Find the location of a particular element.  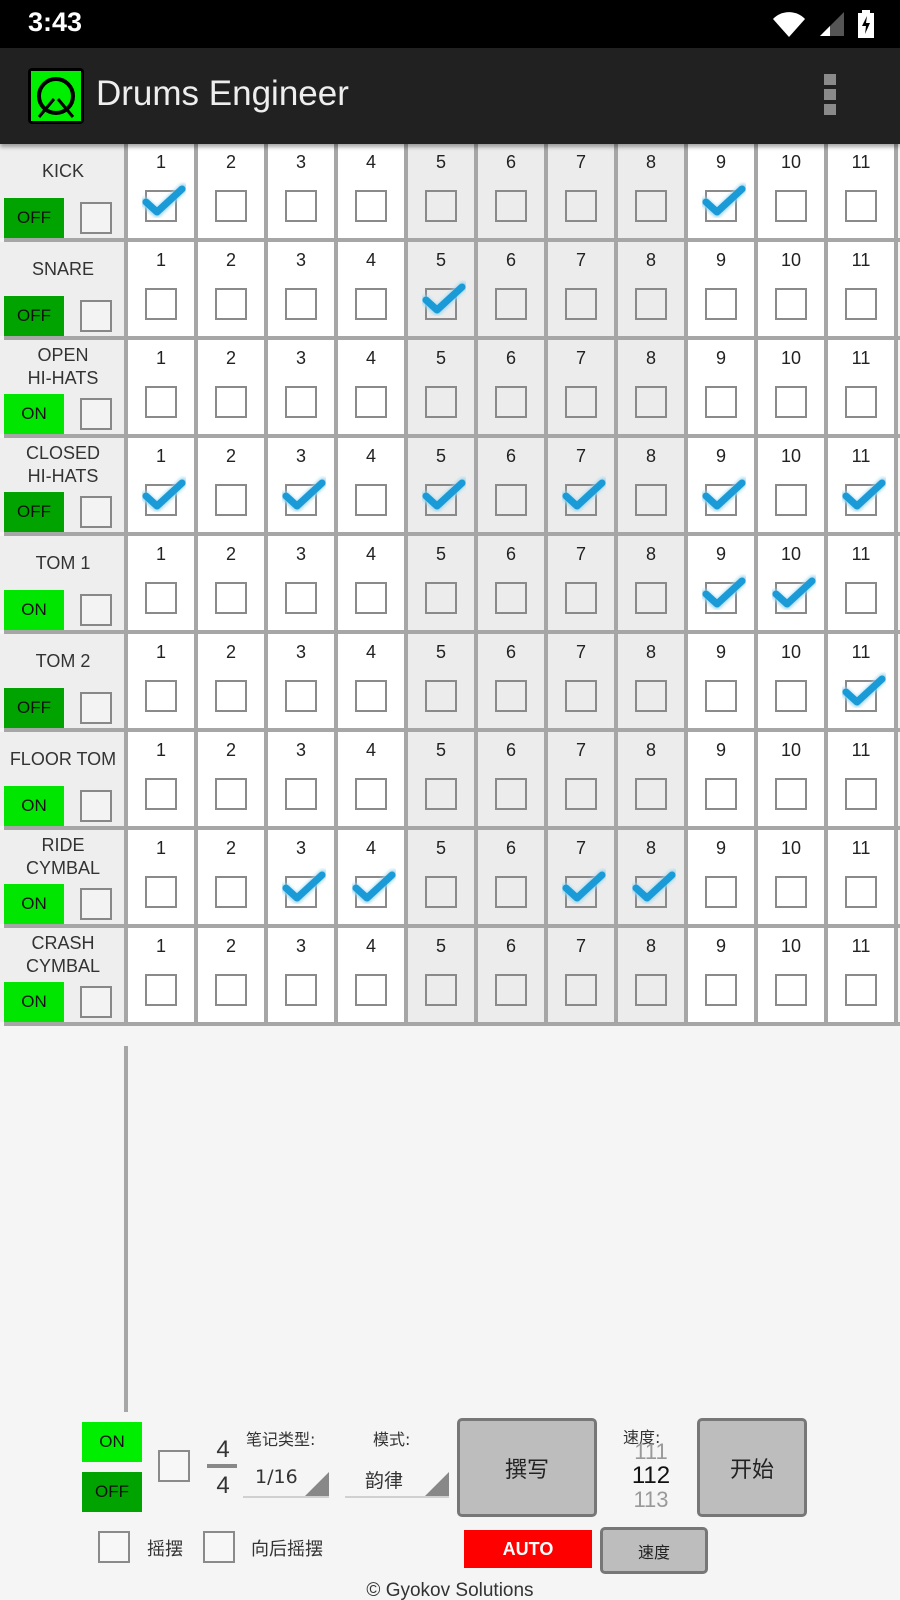

tempo-prev: 111 is located at coordinates (651, 1452).